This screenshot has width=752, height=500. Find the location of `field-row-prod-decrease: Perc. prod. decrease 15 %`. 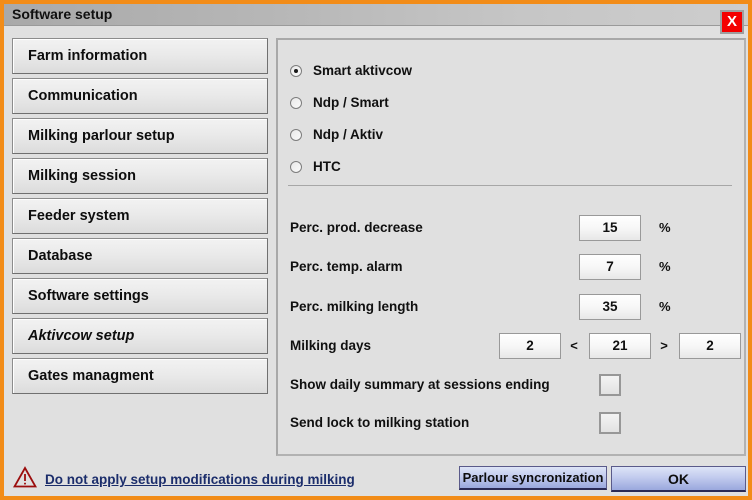

field-row-prod-decrease: Perc. prod. decrease 15 % is located at coordinates (512, 227).